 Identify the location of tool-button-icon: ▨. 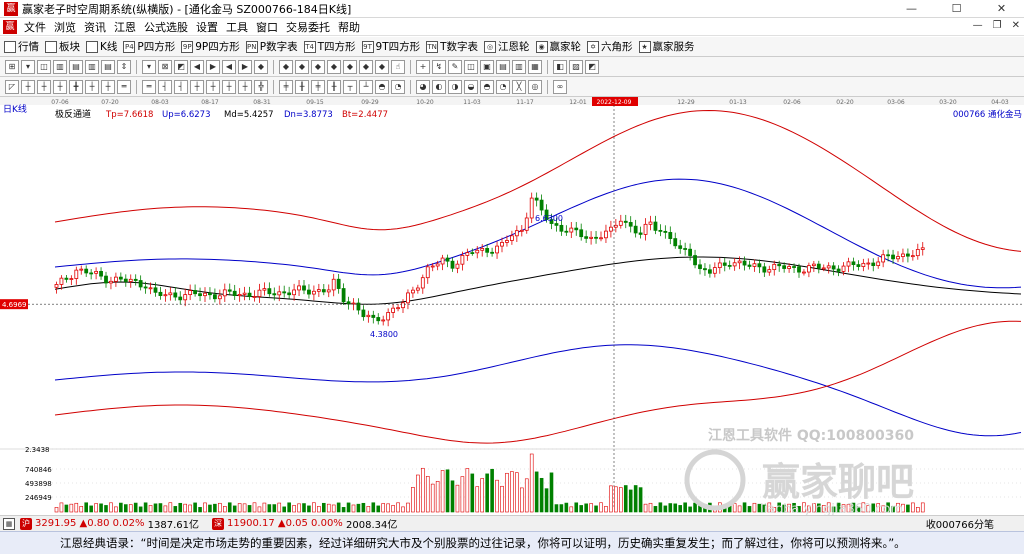
(576, 66).